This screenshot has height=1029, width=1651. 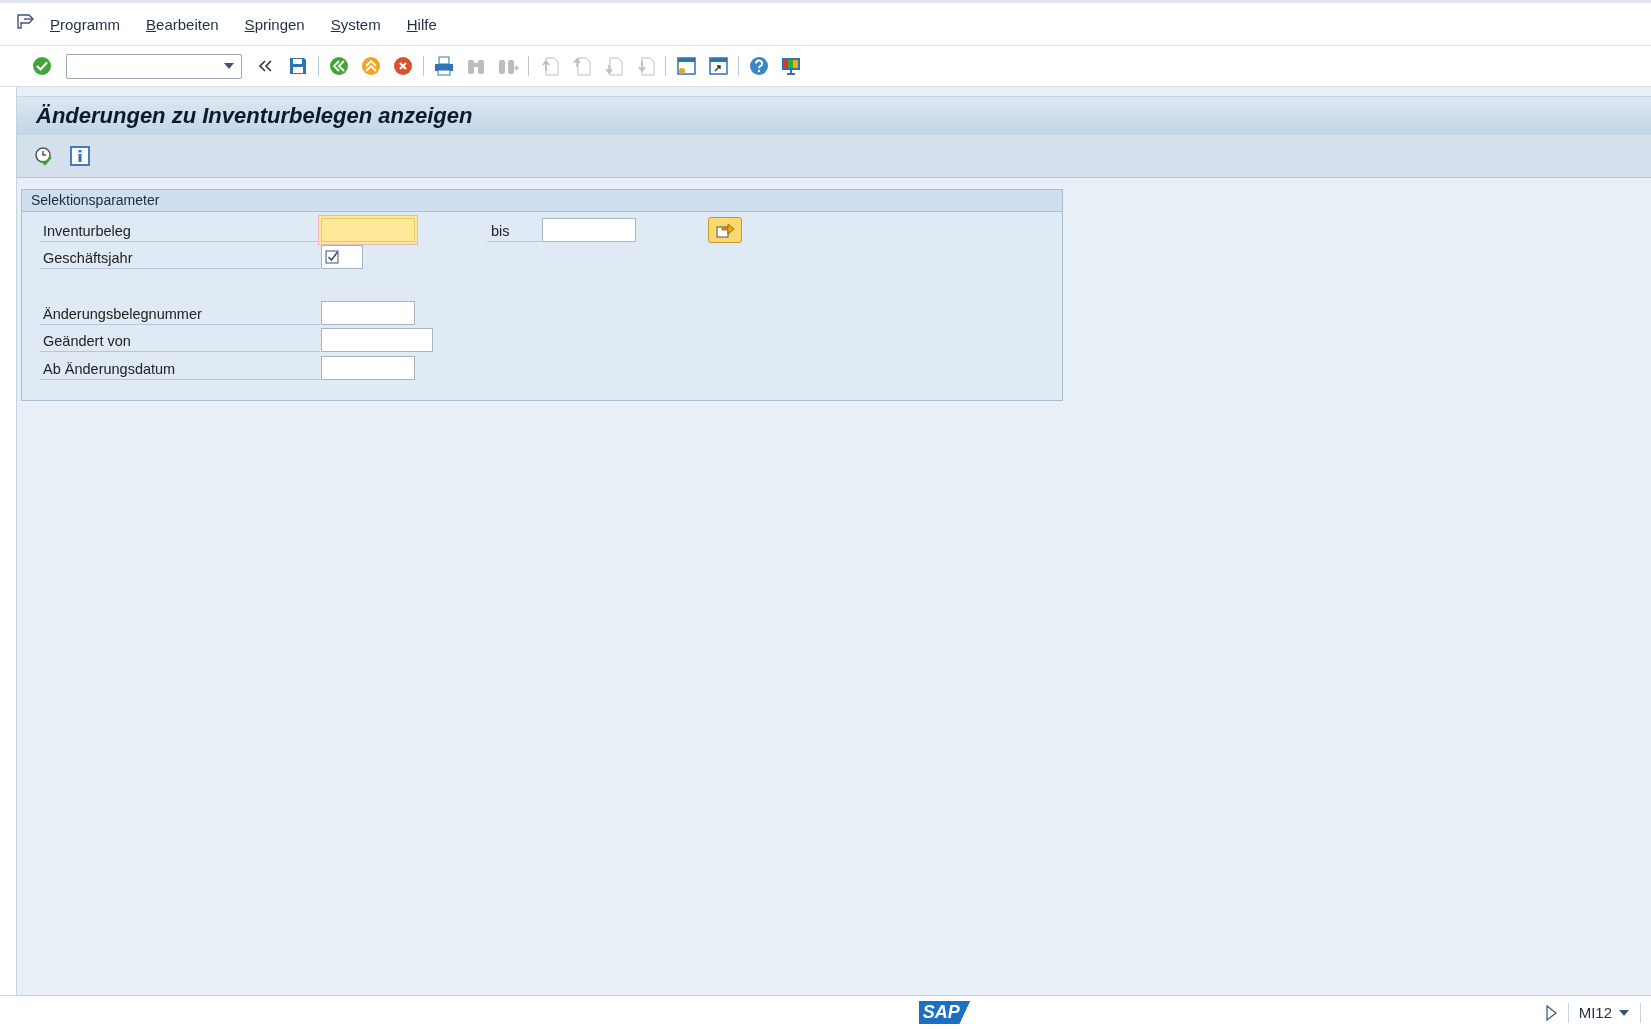 I want to click on menu-item: Bearbeiten, so click(x=182, y=24).